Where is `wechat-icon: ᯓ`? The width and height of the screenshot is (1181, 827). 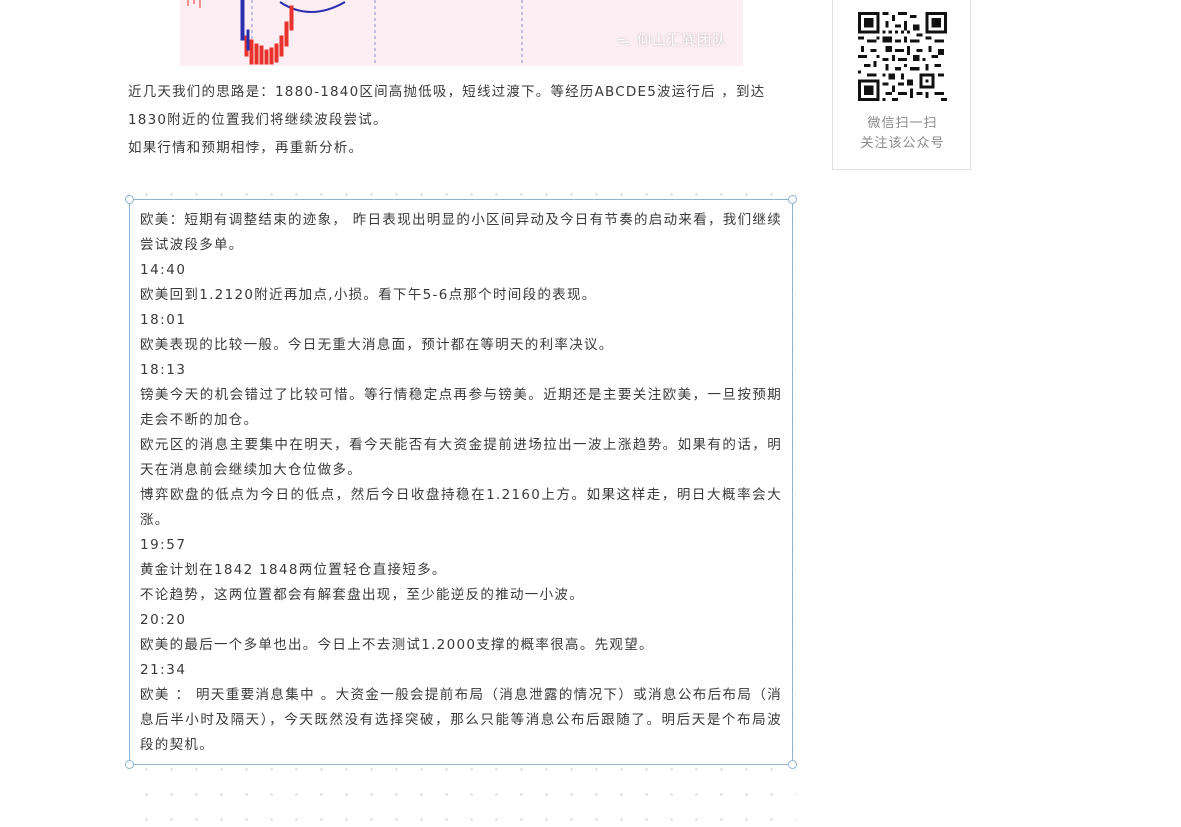
wechat-icon: ᯓ is located at coordinates (623, 41).